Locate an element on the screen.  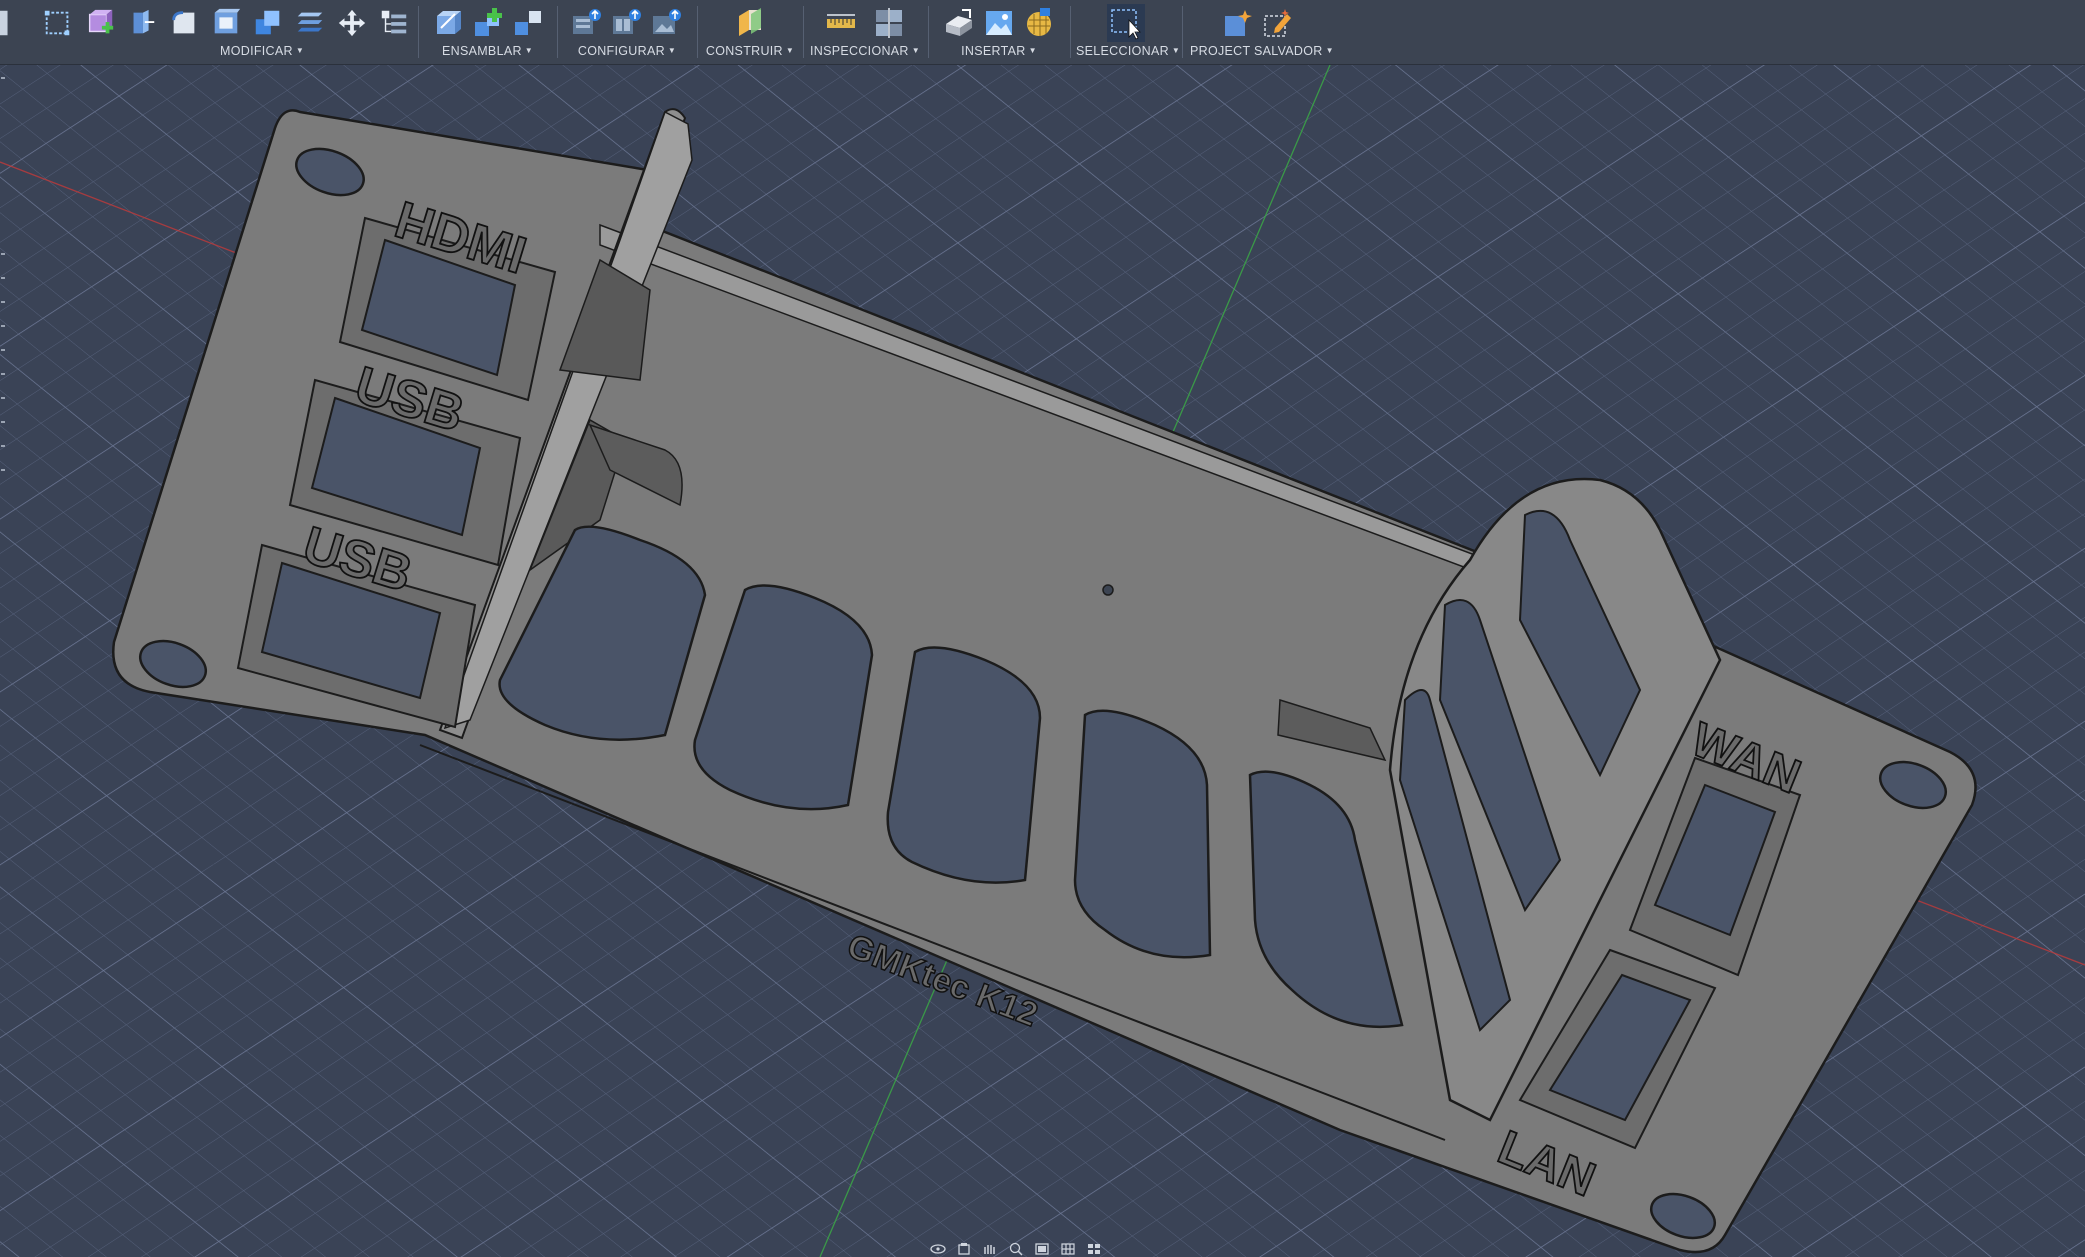
toolbar-group-construir: CONSTRUIR ▼ is located at coordinates (750, 32).